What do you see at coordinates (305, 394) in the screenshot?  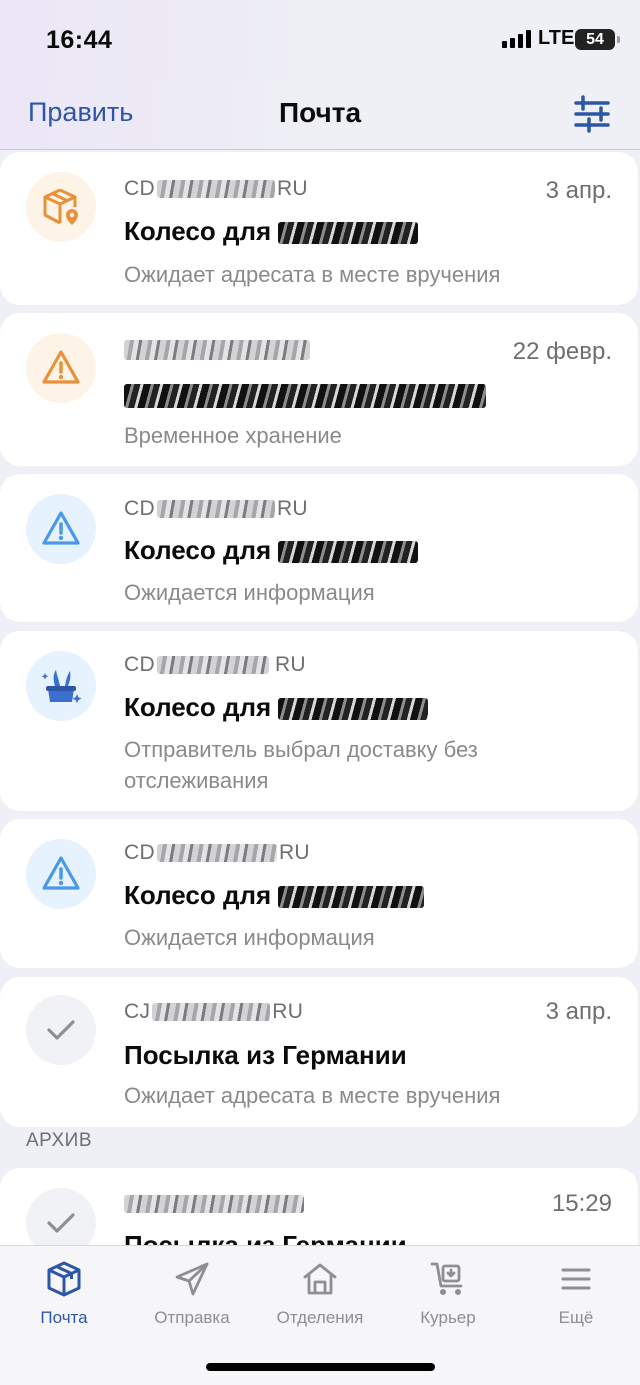 I see `item-title` at bounding box center [305, 394].